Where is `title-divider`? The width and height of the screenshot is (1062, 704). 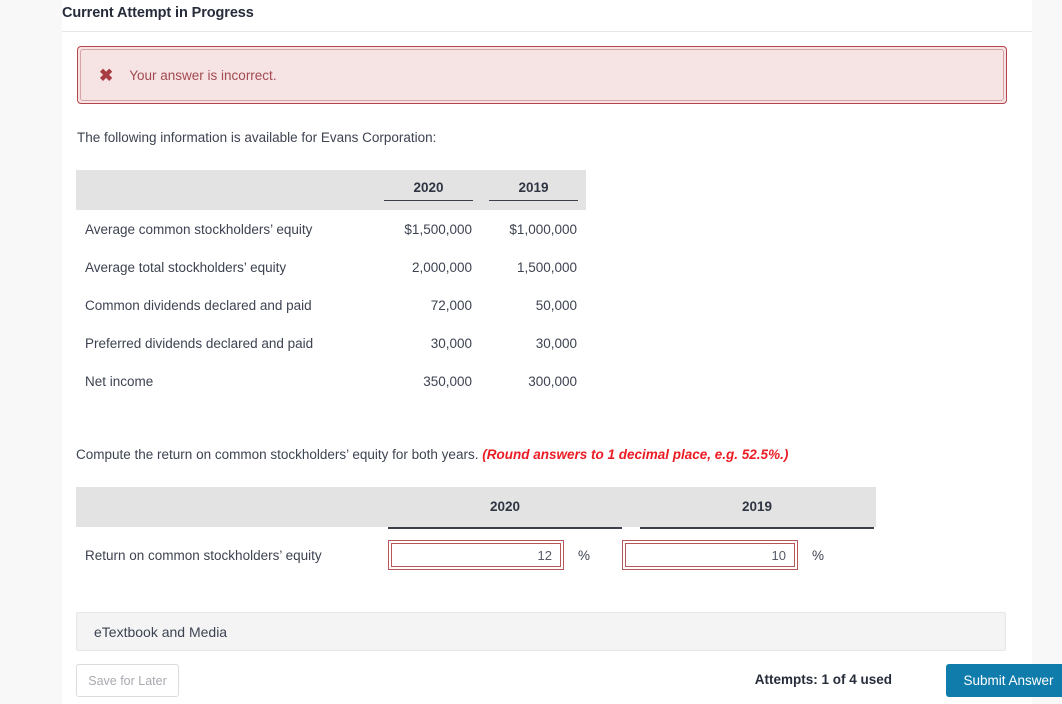
title-divider is located at coordinates (547, 31).